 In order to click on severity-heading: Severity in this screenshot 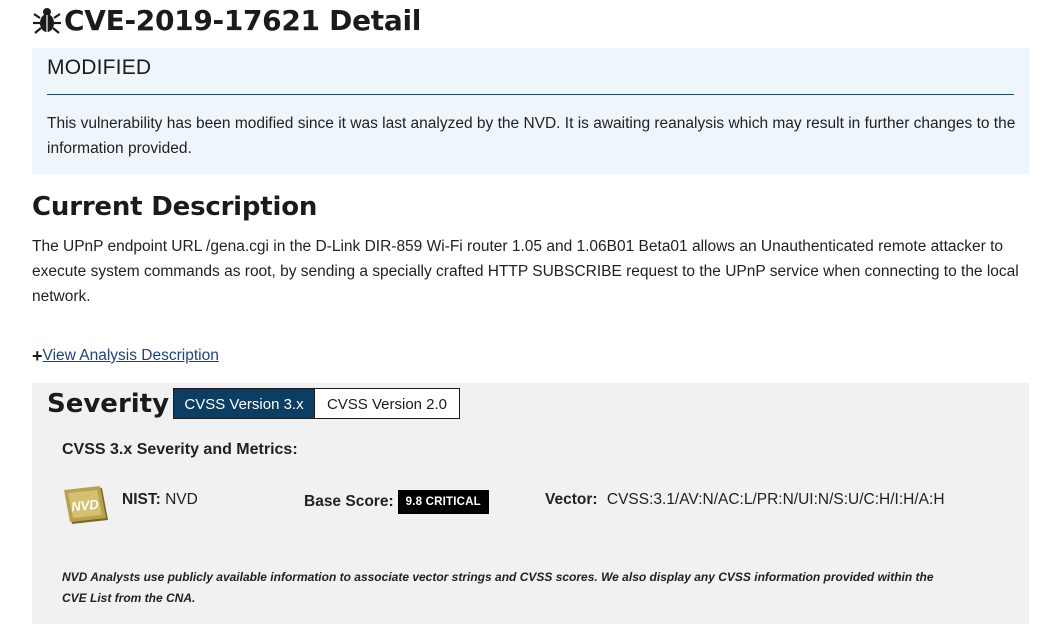, I will do `click(108, 404)`.